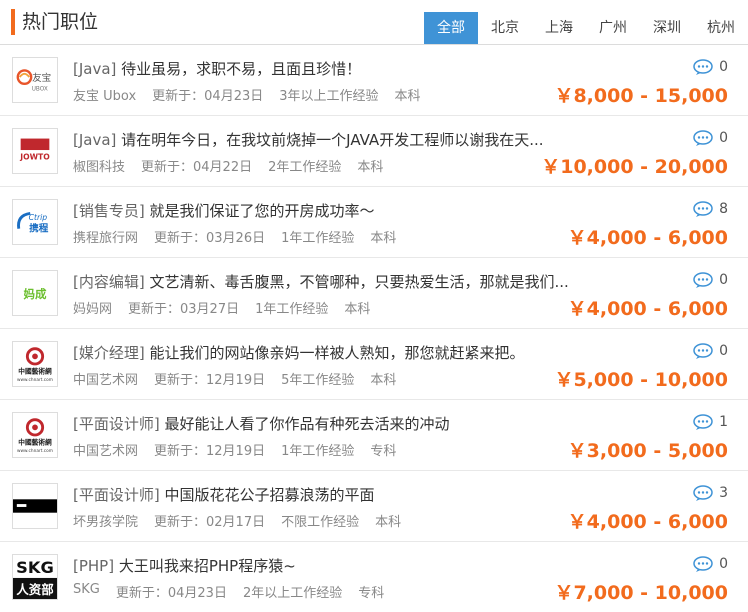  Describe the element at coordinates (245, 520) in the screenshot. I see `job-meta: 坏男孩学院 更新于：02月17日 不限工作经验 本科` at that location.